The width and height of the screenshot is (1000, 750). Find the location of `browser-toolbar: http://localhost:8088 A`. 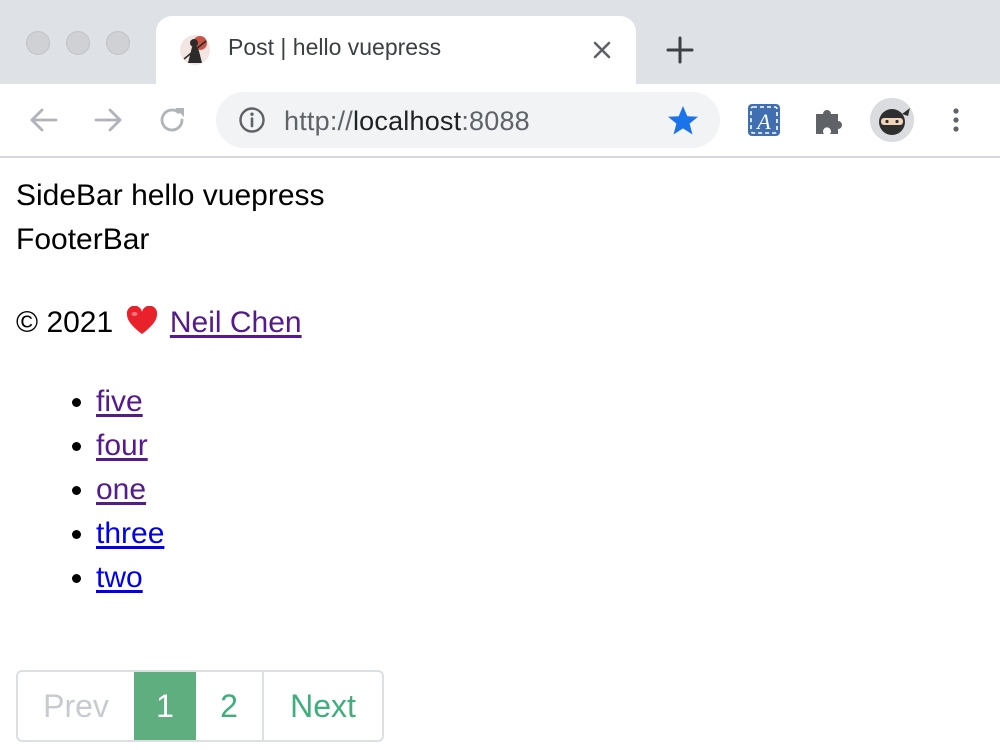

browser-toolbar: http://localhost:8088 A is located at coordinates (500, 121).